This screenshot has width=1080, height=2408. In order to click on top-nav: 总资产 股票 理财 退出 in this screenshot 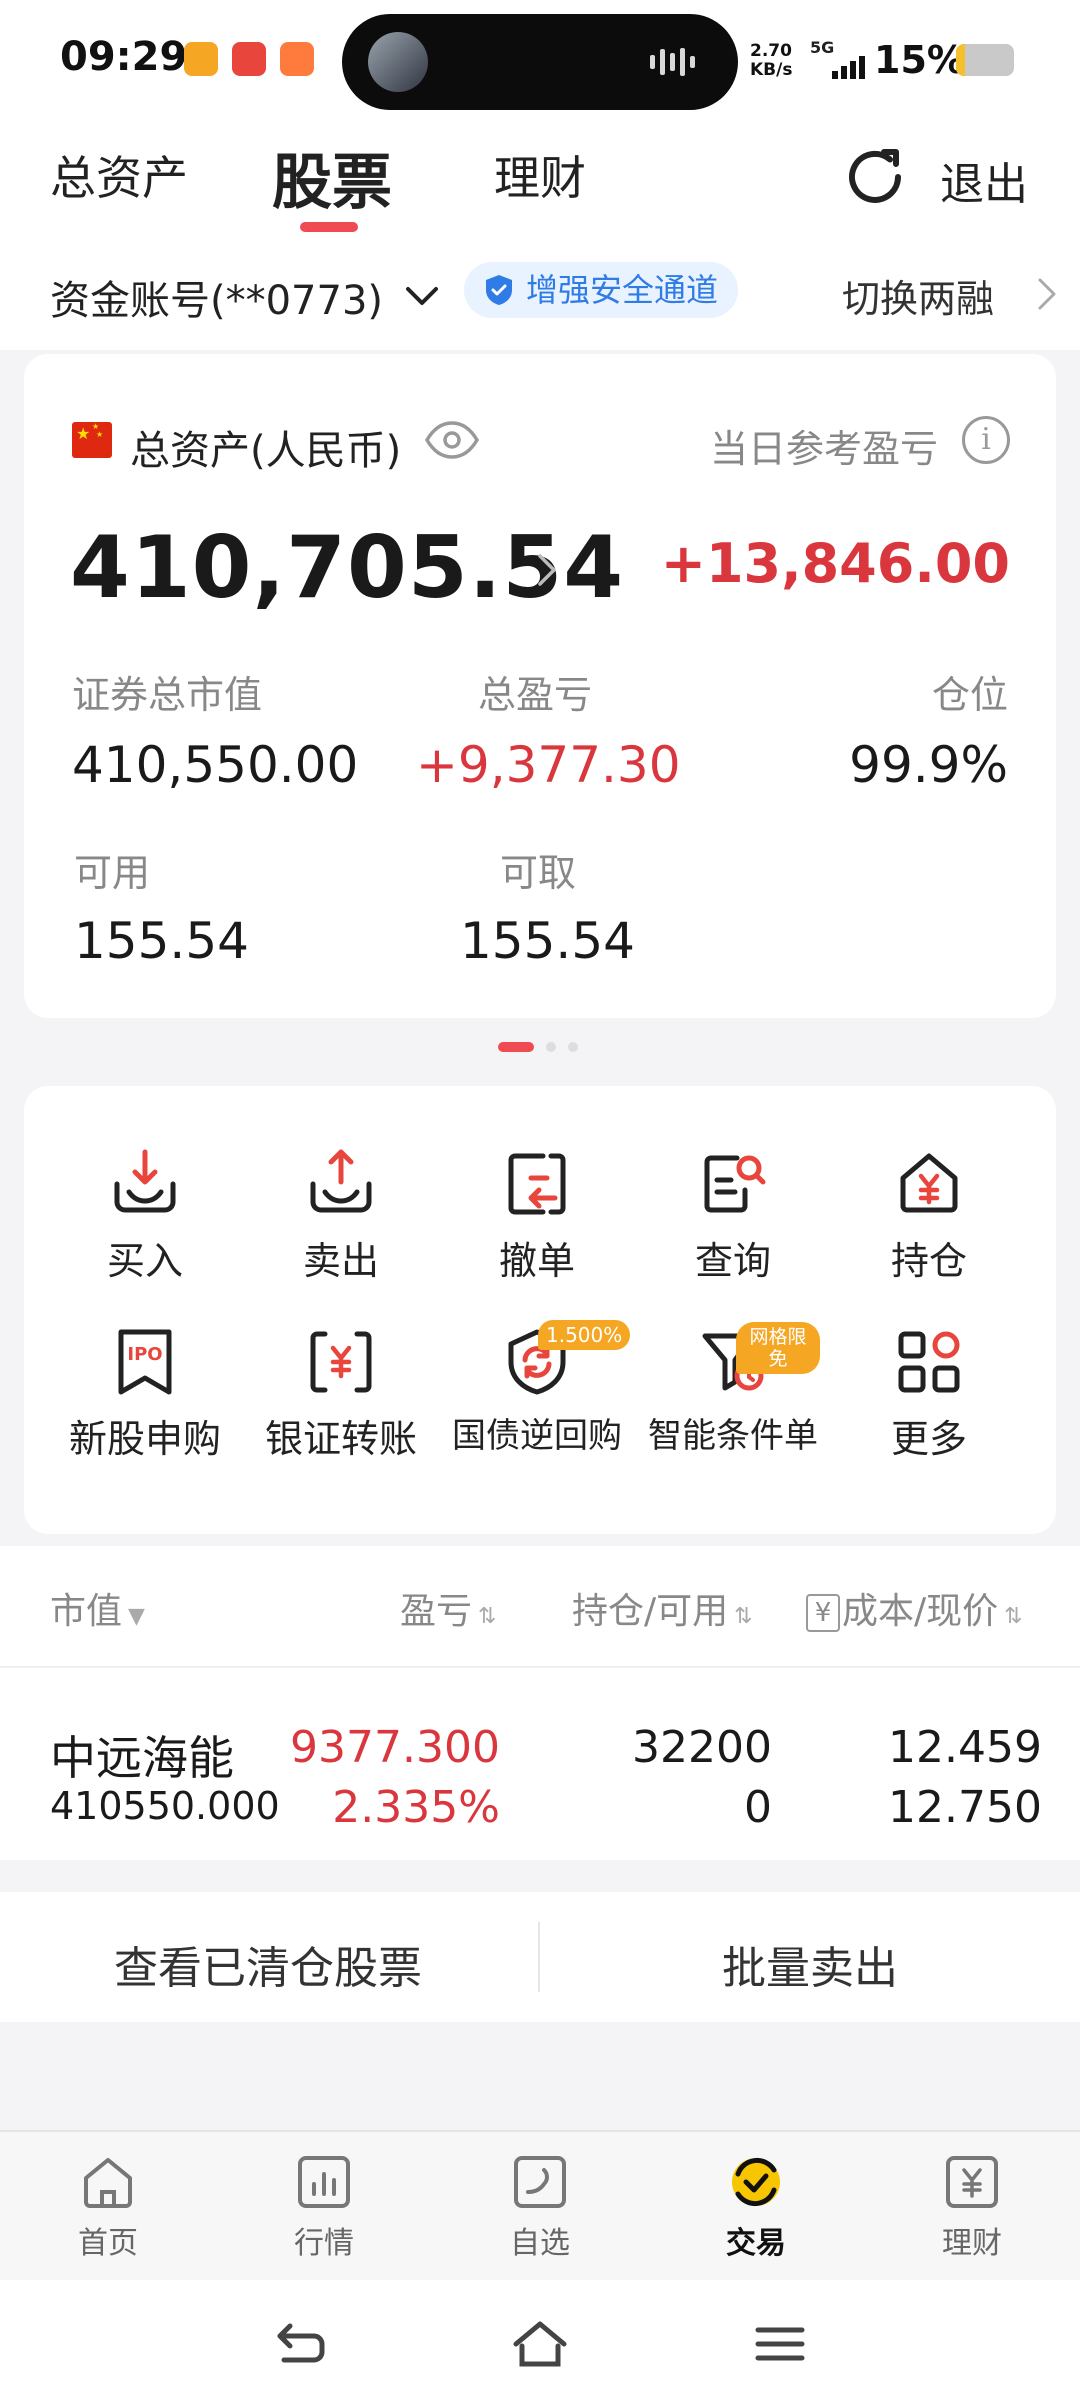, I will do `click(540, 180)`.